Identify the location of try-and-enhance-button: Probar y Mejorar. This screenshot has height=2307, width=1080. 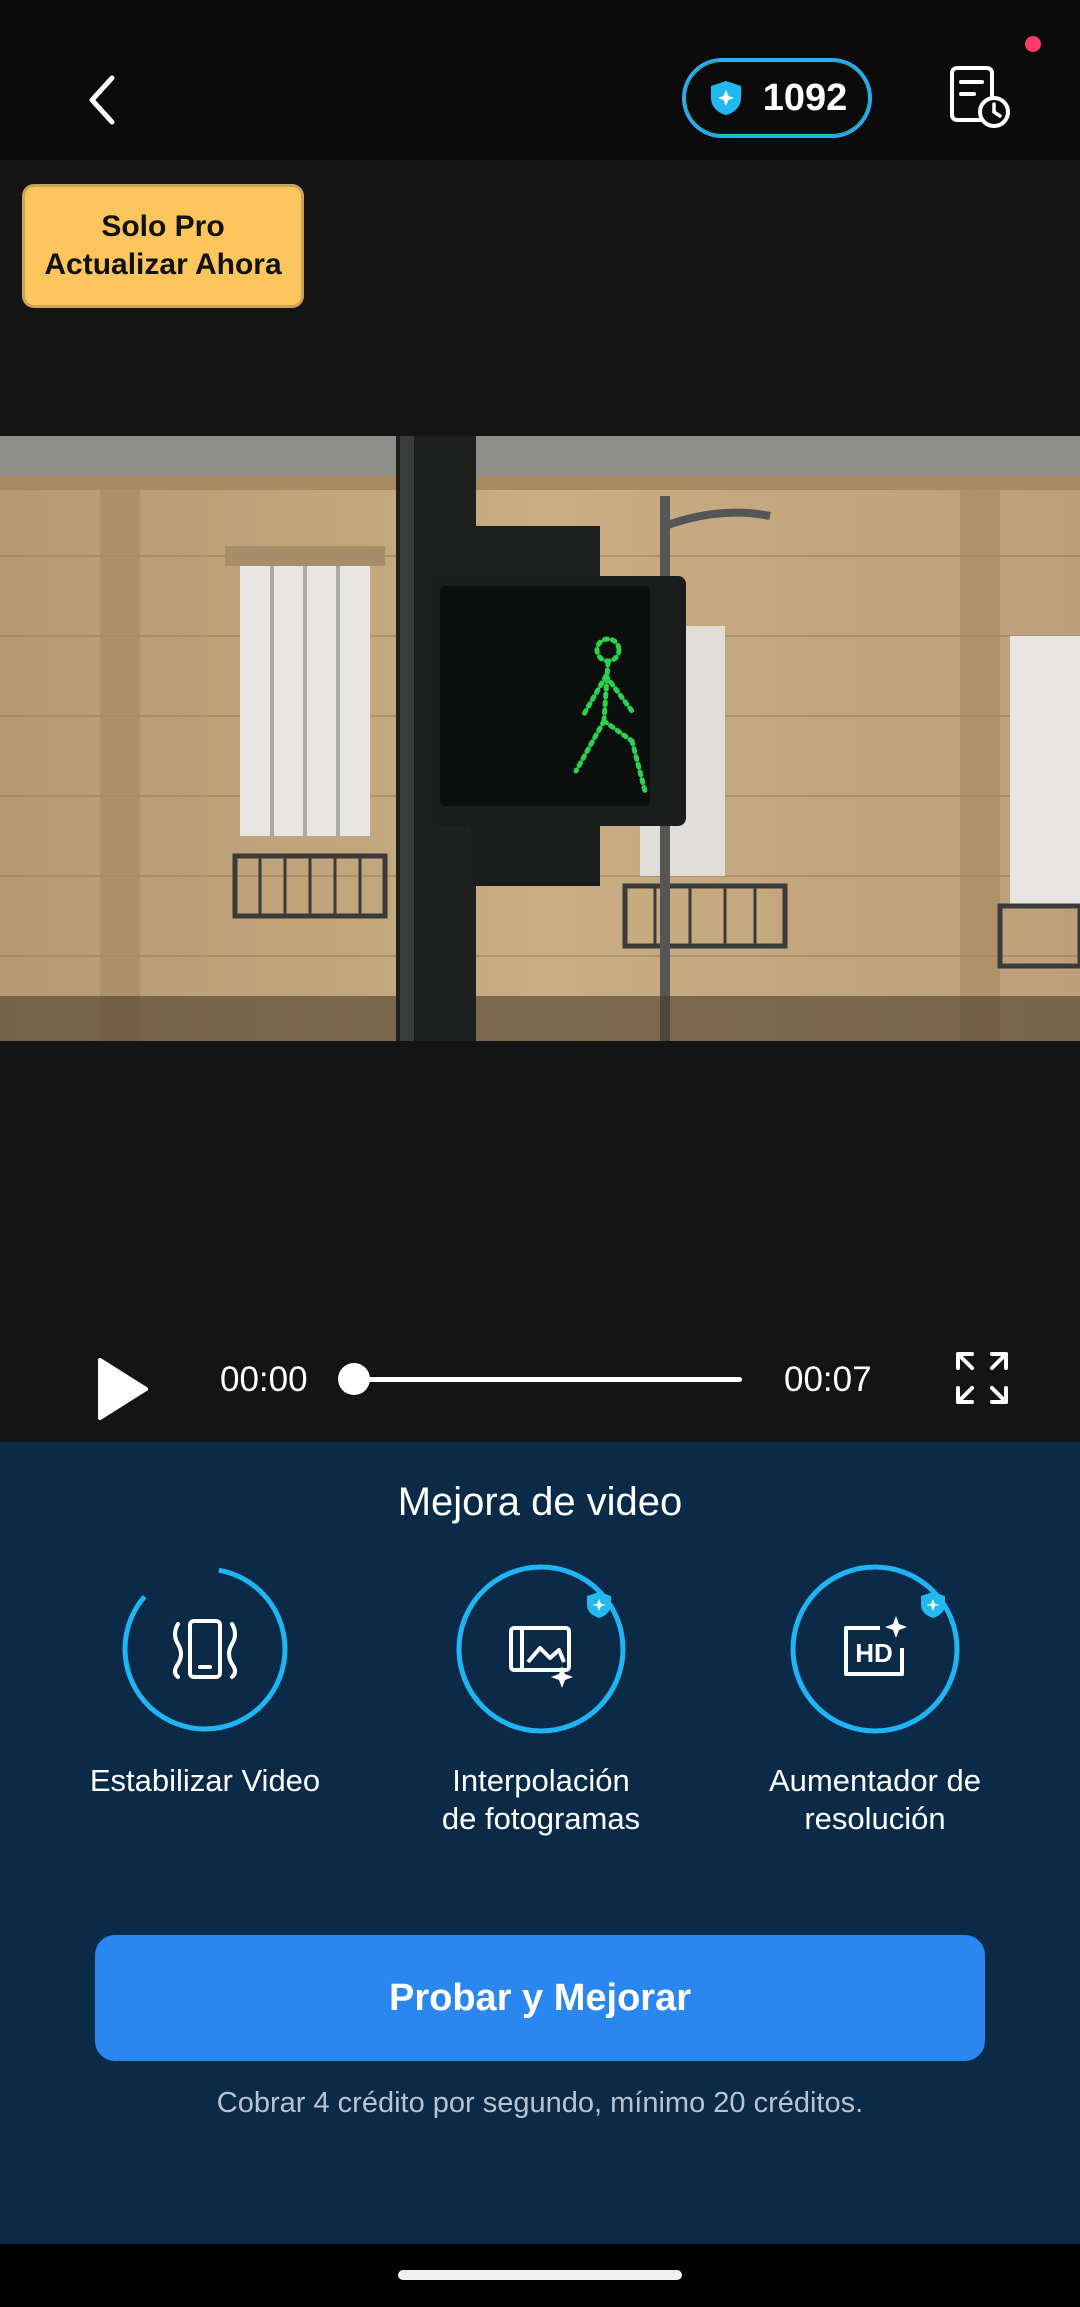
(540, 1998).